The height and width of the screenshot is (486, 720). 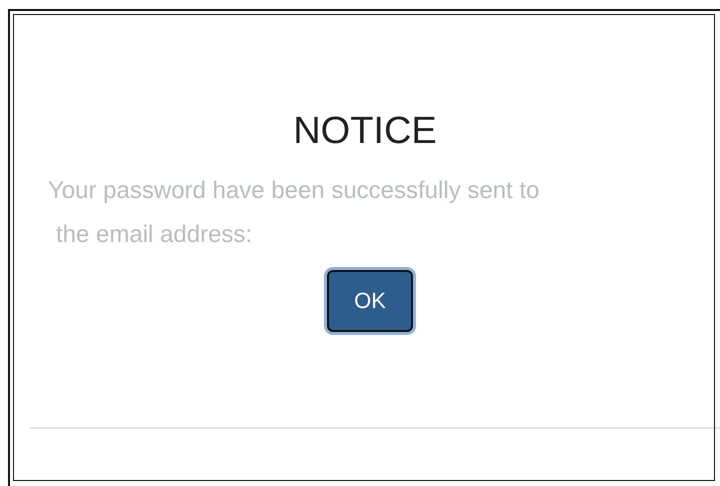 What do you see at coordinates (365, 131) in the screenshot?
I see `dialog-title: NOTICE` at bounding box center [365, 131].